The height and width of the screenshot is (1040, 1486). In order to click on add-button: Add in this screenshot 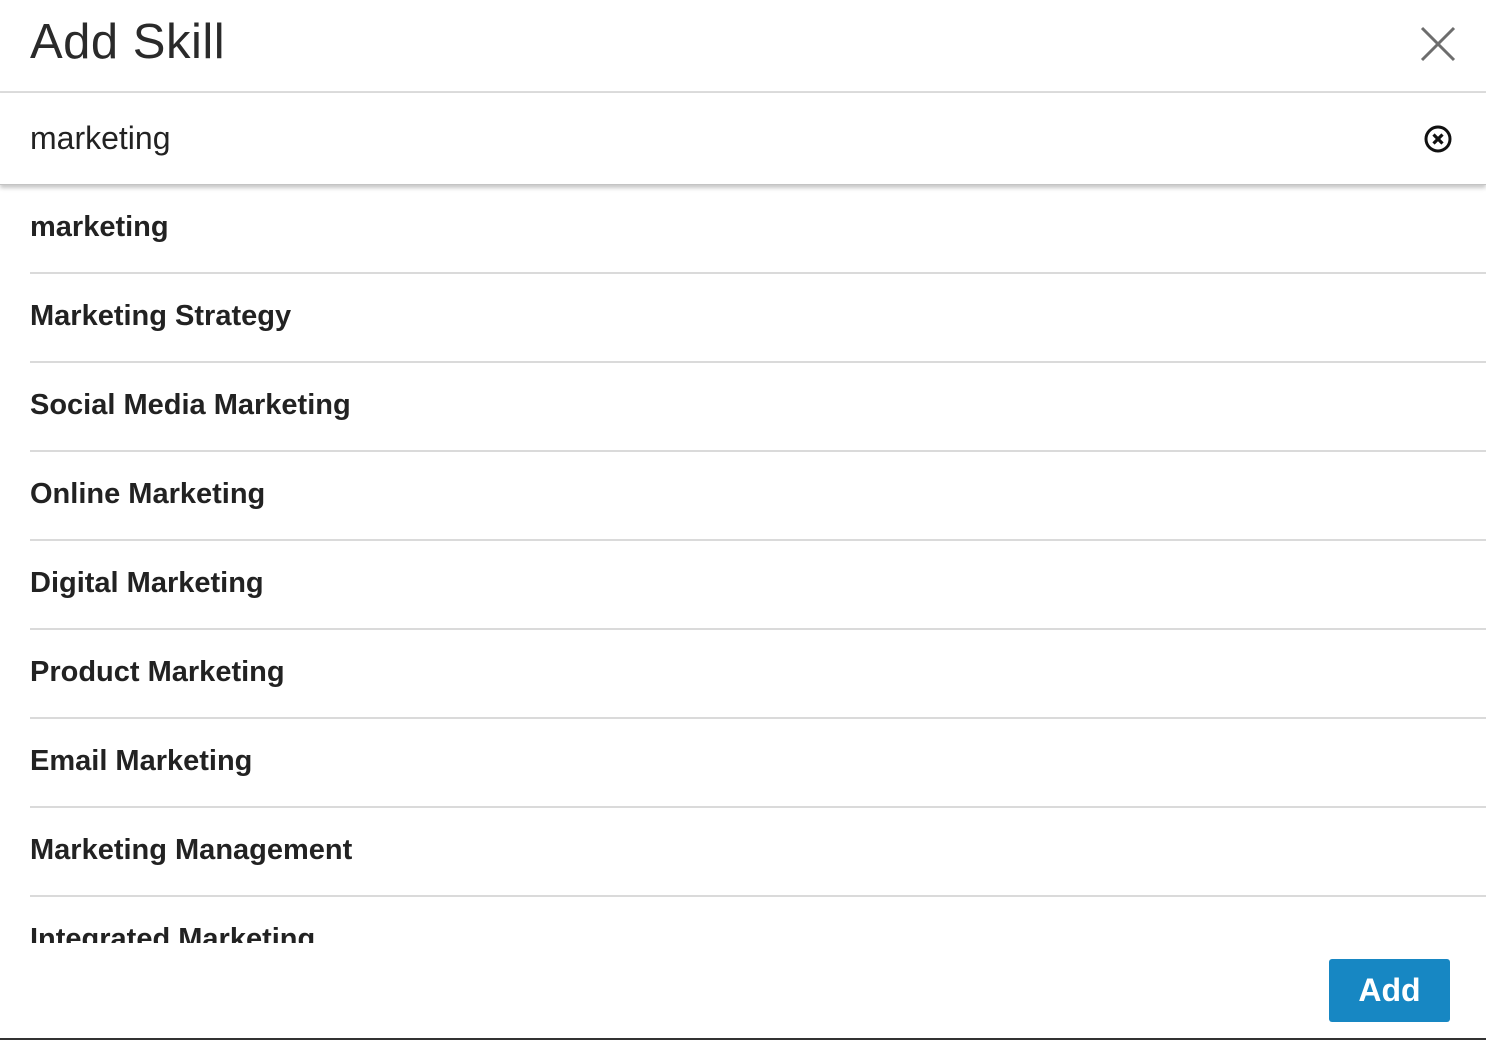, I will do `click(1389, 990)`.